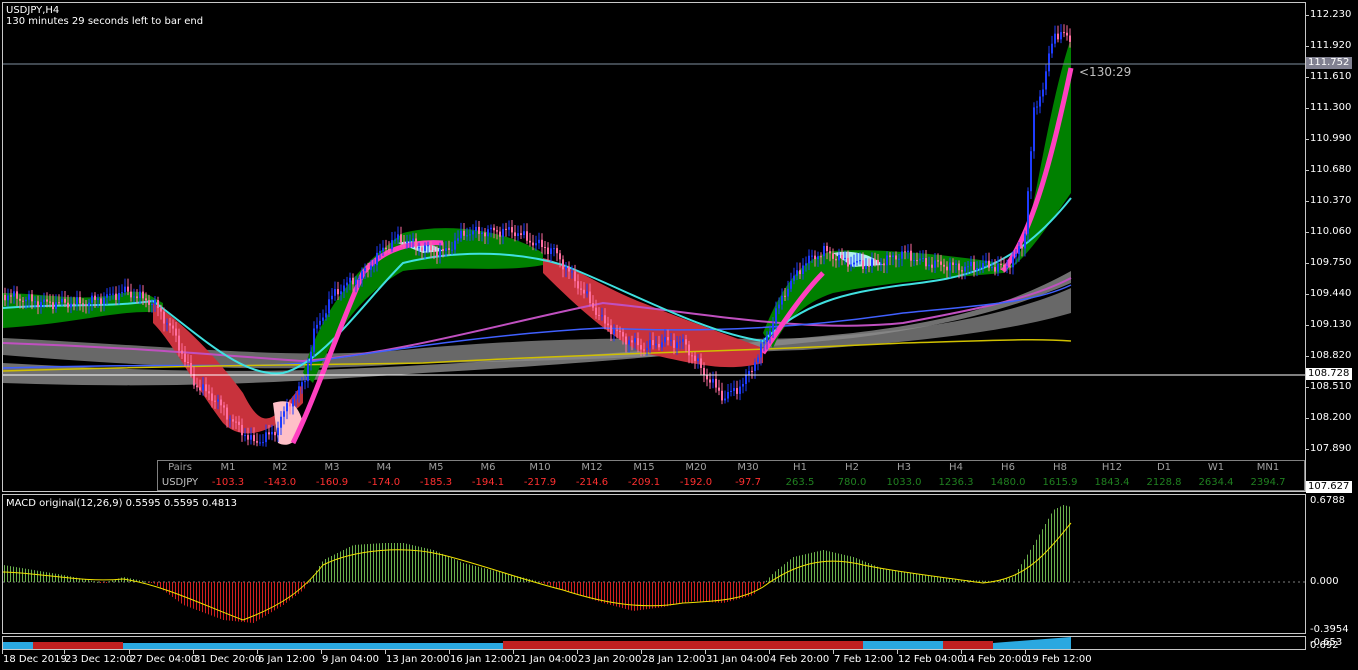  I want to click on table-cell: 1236.3, so click(956, 482).